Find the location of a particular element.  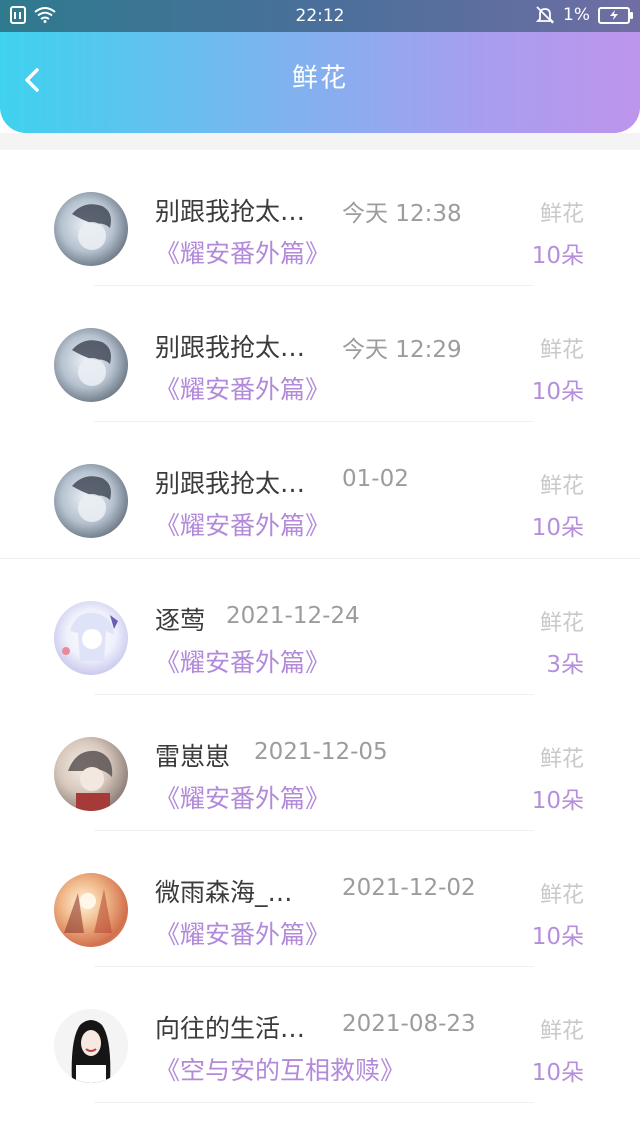

header: 鲜花 is located at coordinates (320, 82).